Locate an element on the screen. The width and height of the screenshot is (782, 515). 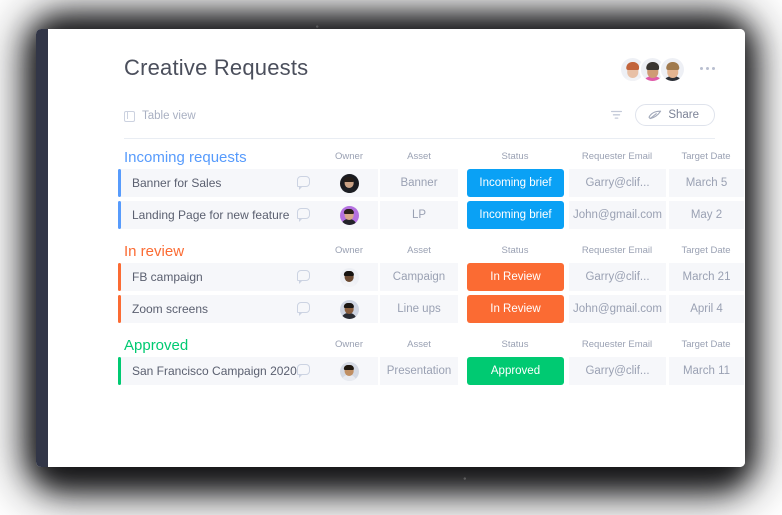
cell-target-date: March 21 is located at coordinates (706, 277).